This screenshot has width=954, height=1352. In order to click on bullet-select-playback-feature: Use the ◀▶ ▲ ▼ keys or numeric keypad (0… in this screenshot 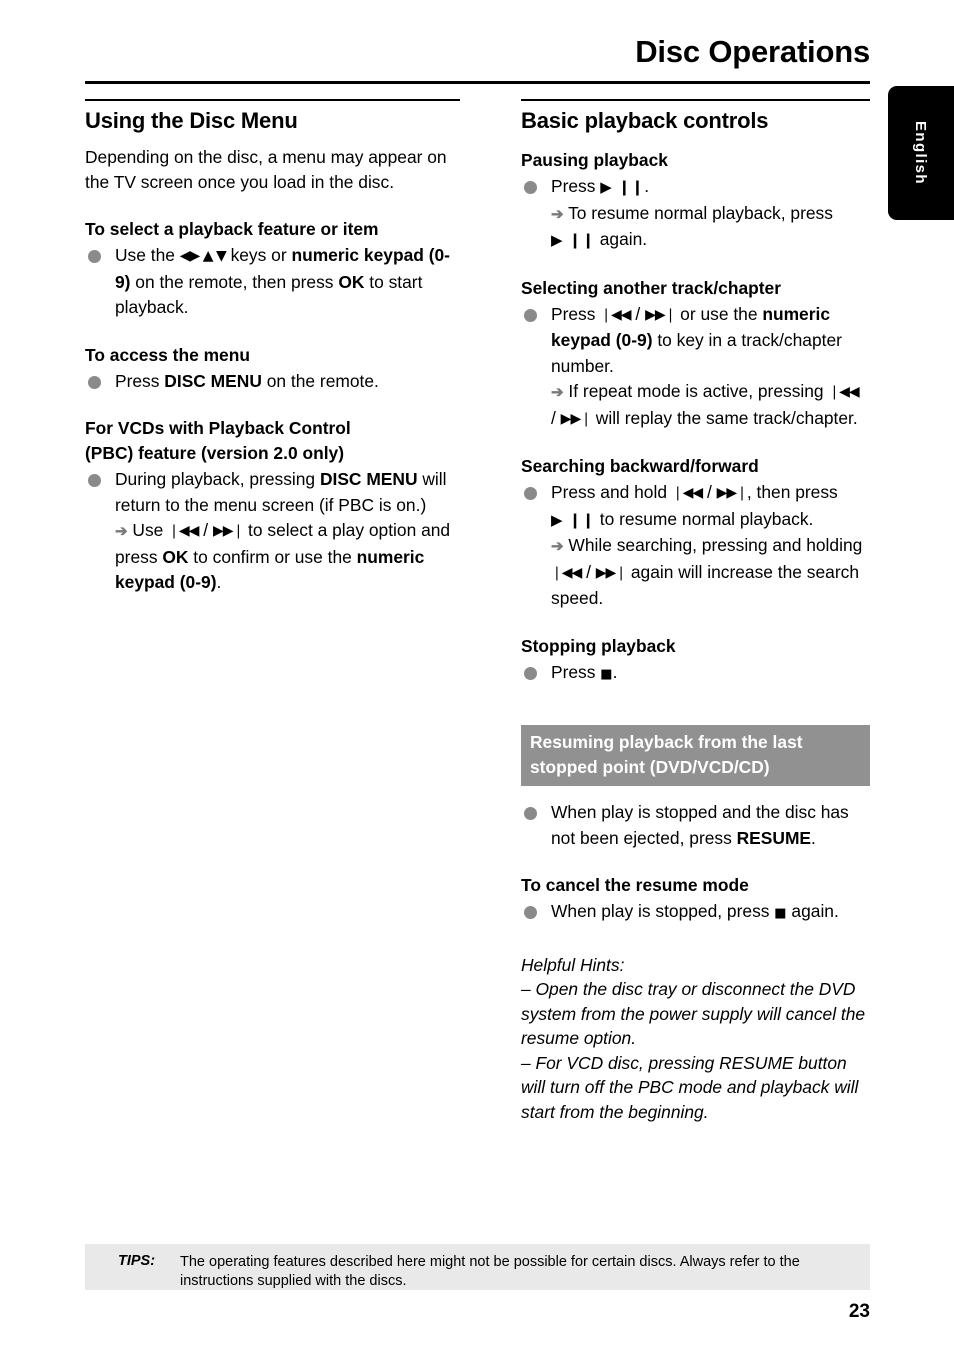, I will do `click(272, 282)`.